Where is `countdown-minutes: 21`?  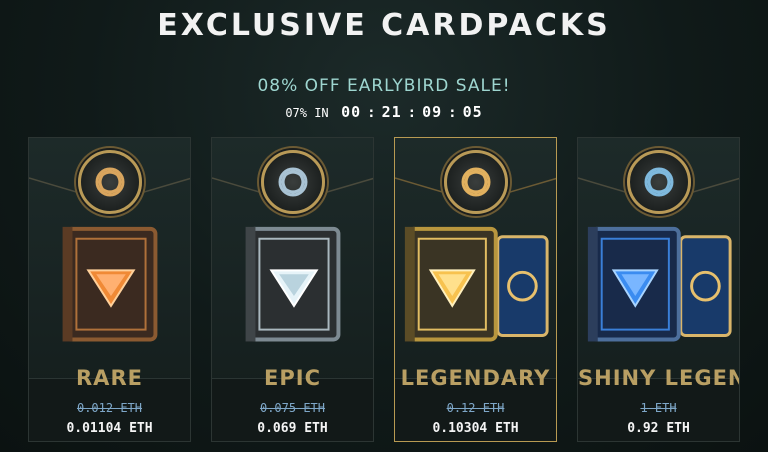 countdown-minutes: 21 is located at coordinates (391, 112).